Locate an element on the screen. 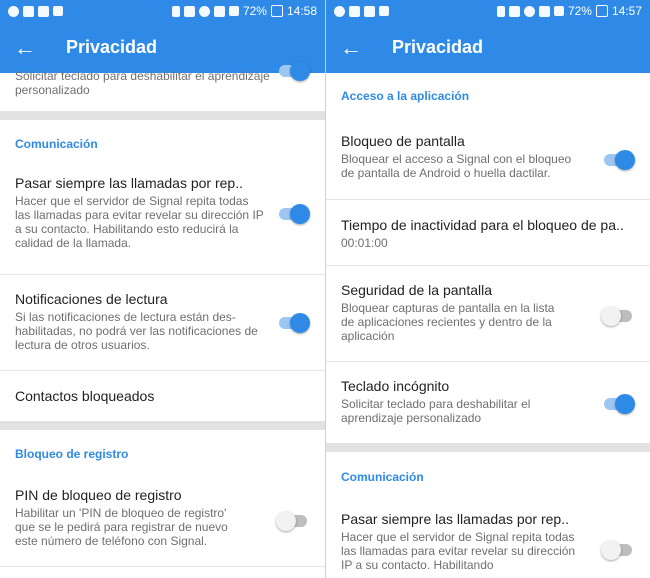  pref-blocked-contacts: Contactos bloqueados is located at coordinates (162, 396).